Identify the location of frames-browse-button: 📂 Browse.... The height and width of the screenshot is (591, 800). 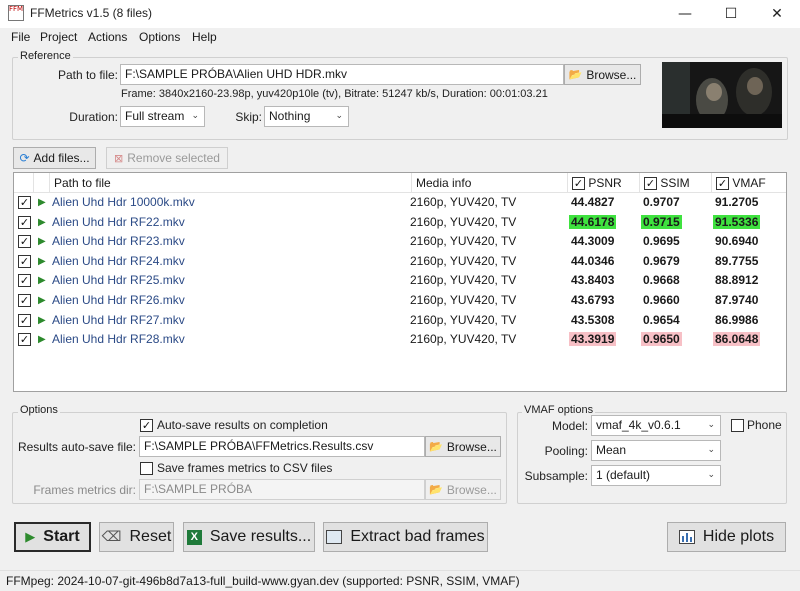
(463, 489).